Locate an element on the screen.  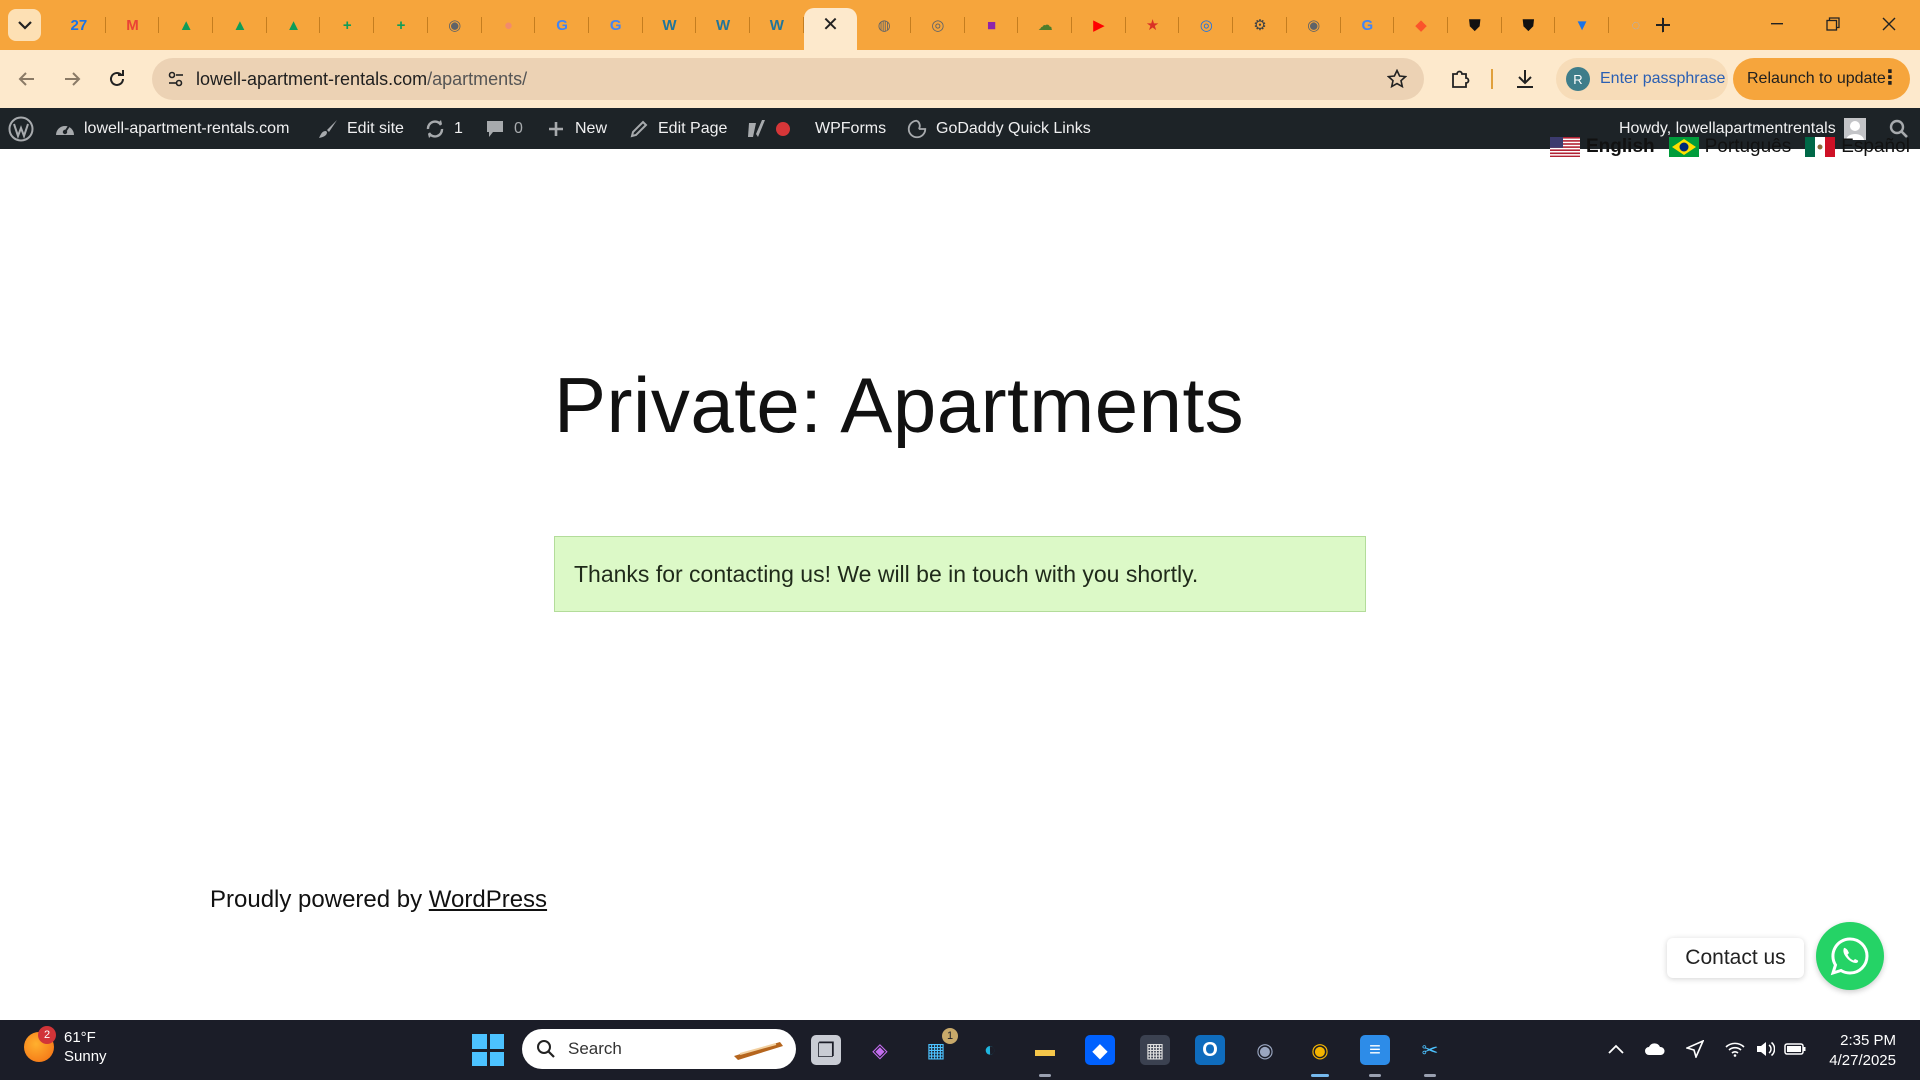
cloud-icon: ☁ is located at coordinates (1045, 25).